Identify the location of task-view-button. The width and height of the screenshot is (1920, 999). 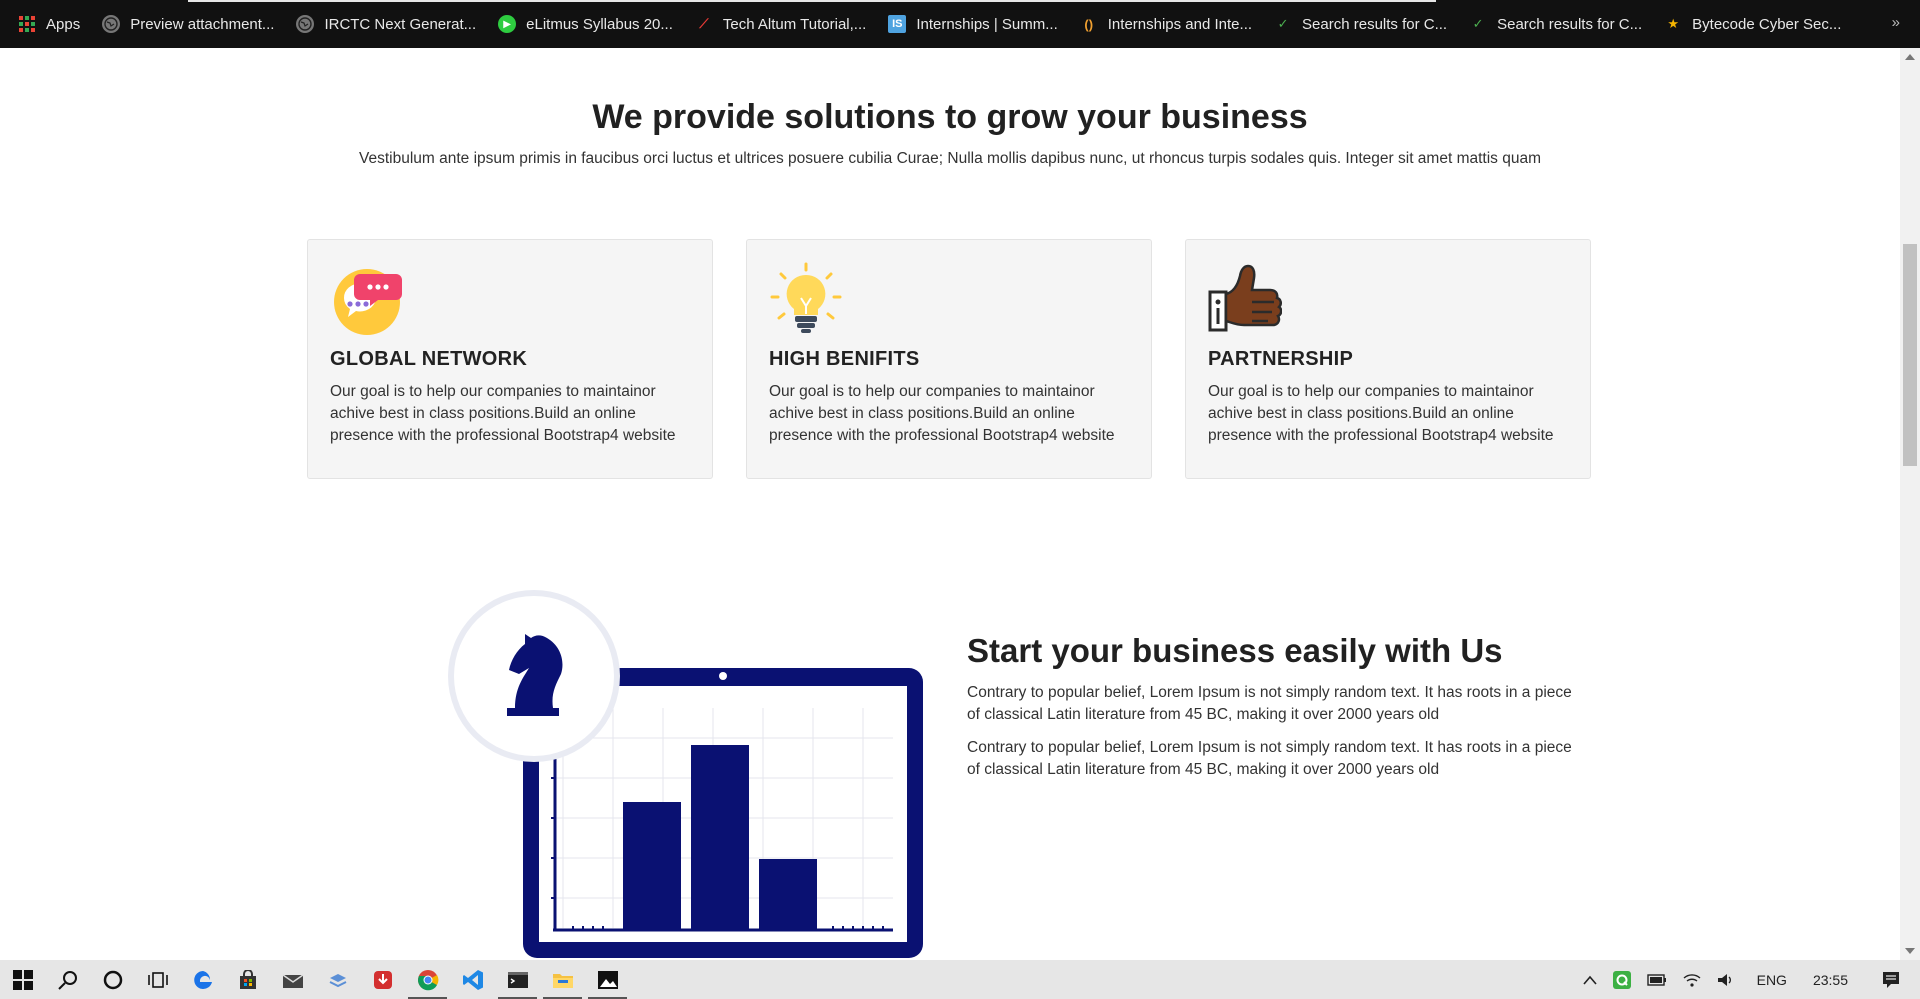
(157, 979).